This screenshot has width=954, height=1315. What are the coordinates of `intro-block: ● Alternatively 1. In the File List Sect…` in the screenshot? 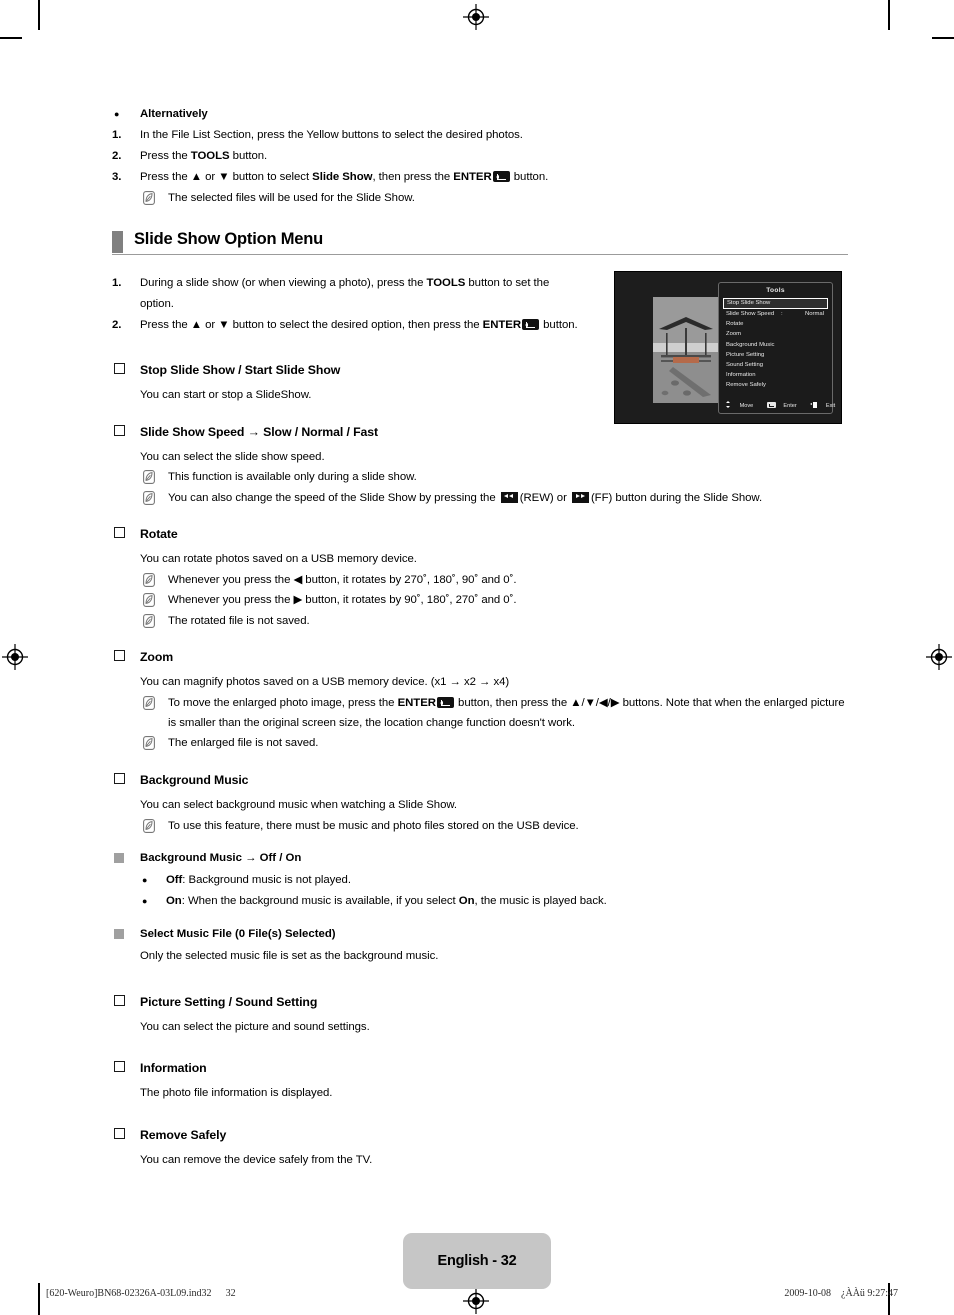 It's located at (480, 156).